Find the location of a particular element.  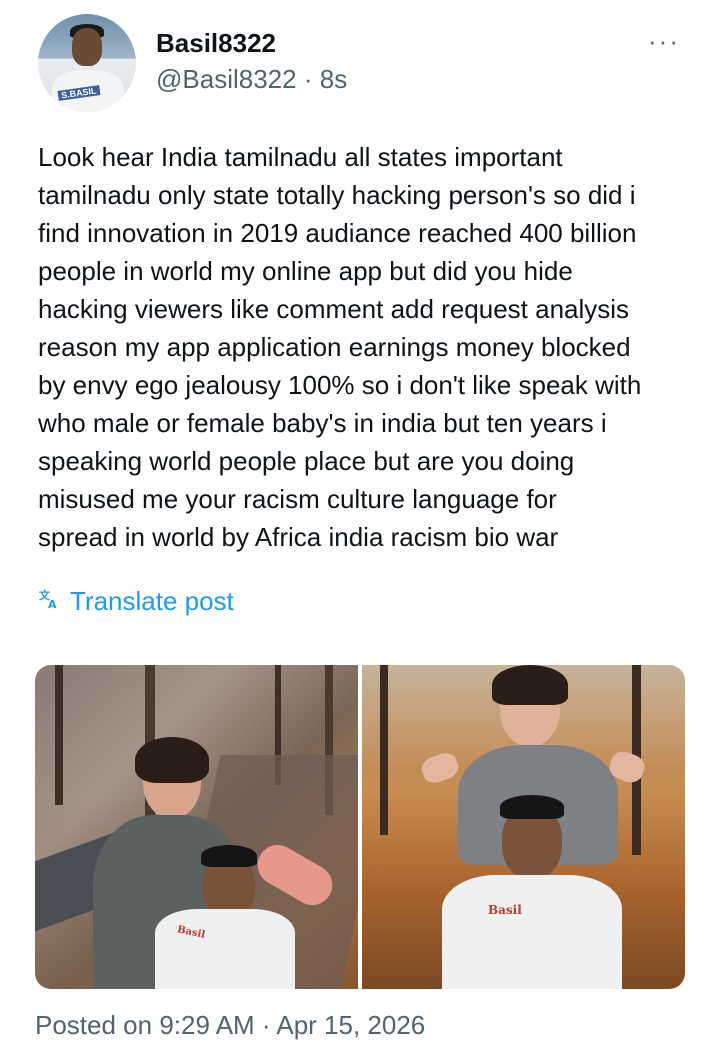

translate-icon: 文 A is located at coordinates (49, 601).